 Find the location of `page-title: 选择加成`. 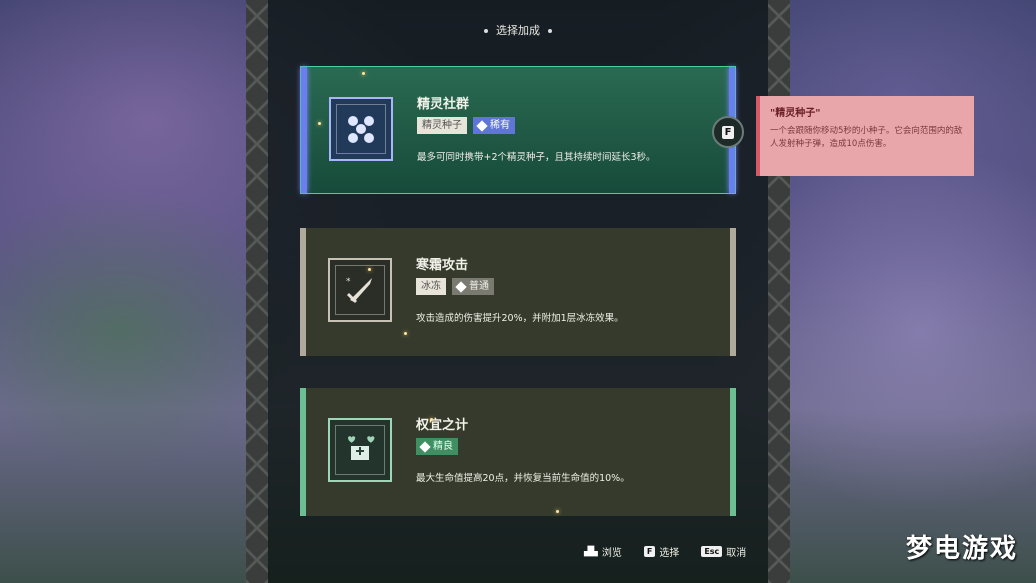

page-title: 选择加成 is located at coordinates (518, 30).